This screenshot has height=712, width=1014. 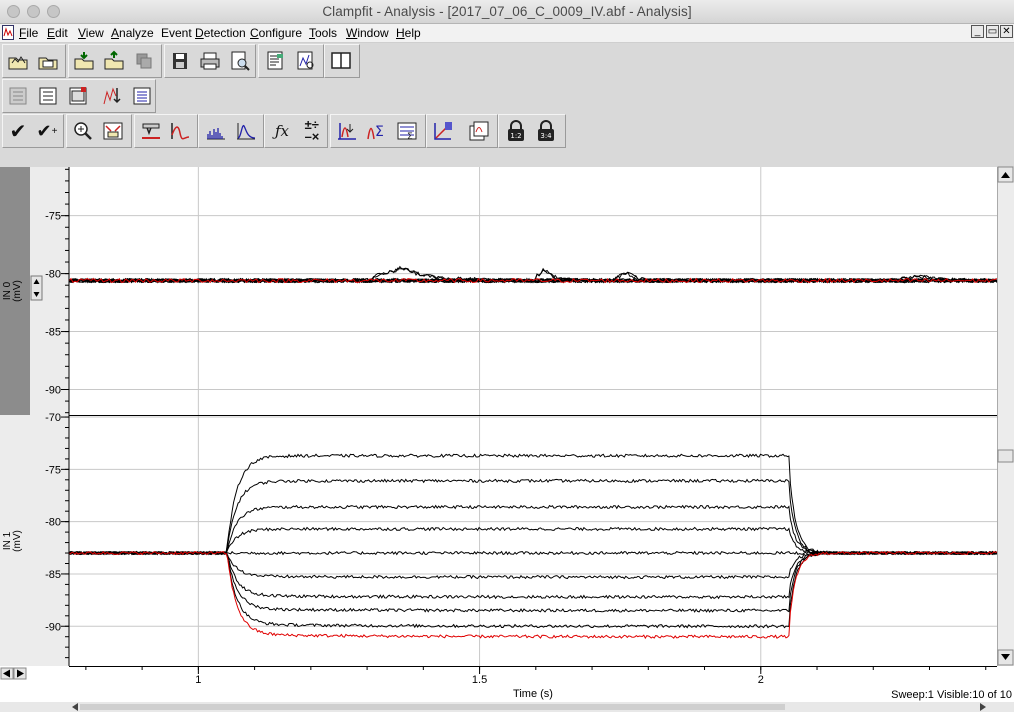 What do you see at coordinates (992, 31) in the screenshot?
I see `mdi-restore-button: ▭` at bounding box center [992, 31].